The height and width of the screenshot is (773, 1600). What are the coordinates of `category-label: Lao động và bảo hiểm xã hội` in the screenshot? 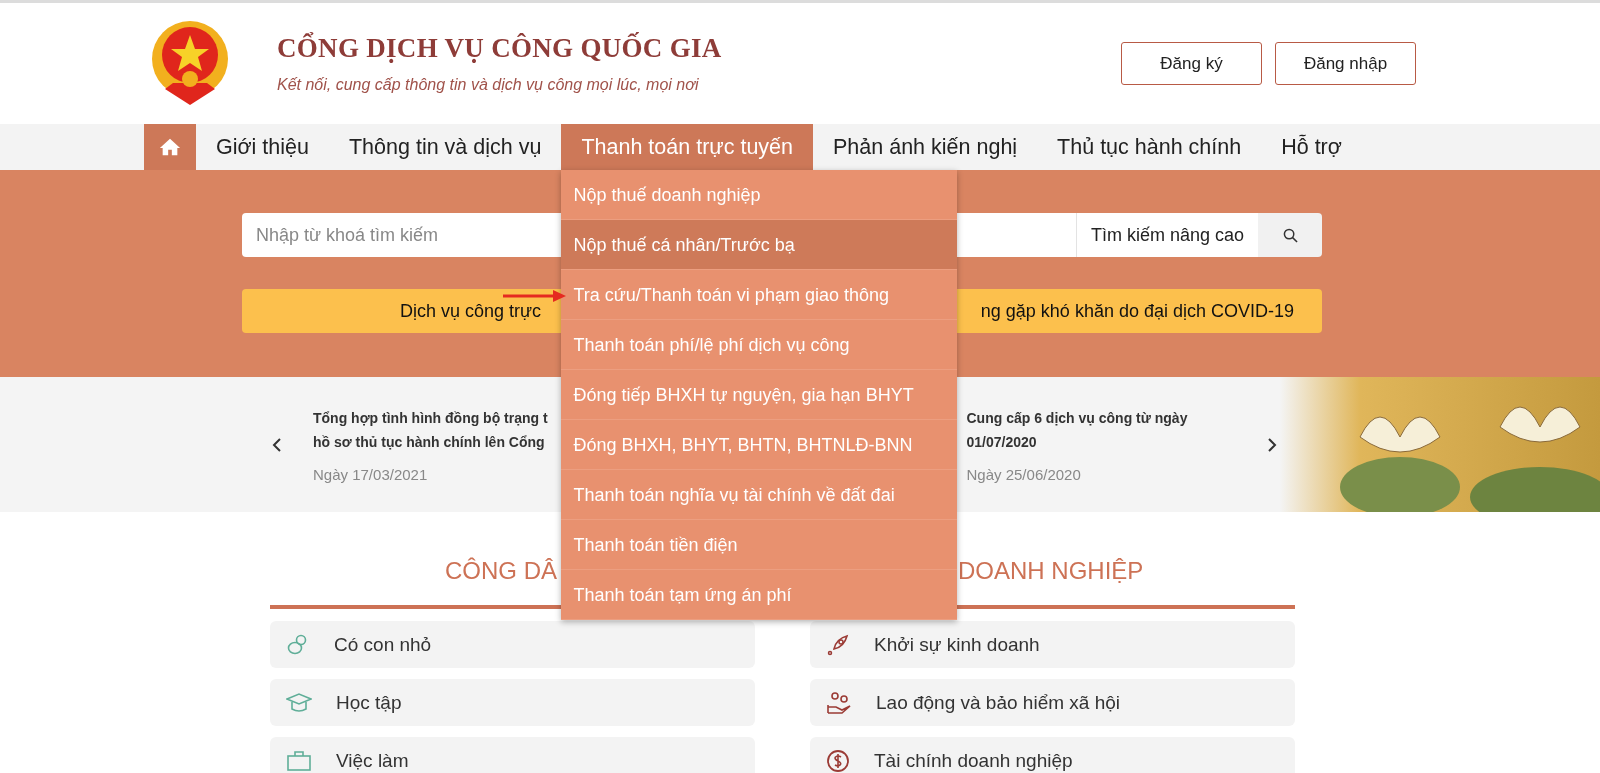 It's located at (998, 702).